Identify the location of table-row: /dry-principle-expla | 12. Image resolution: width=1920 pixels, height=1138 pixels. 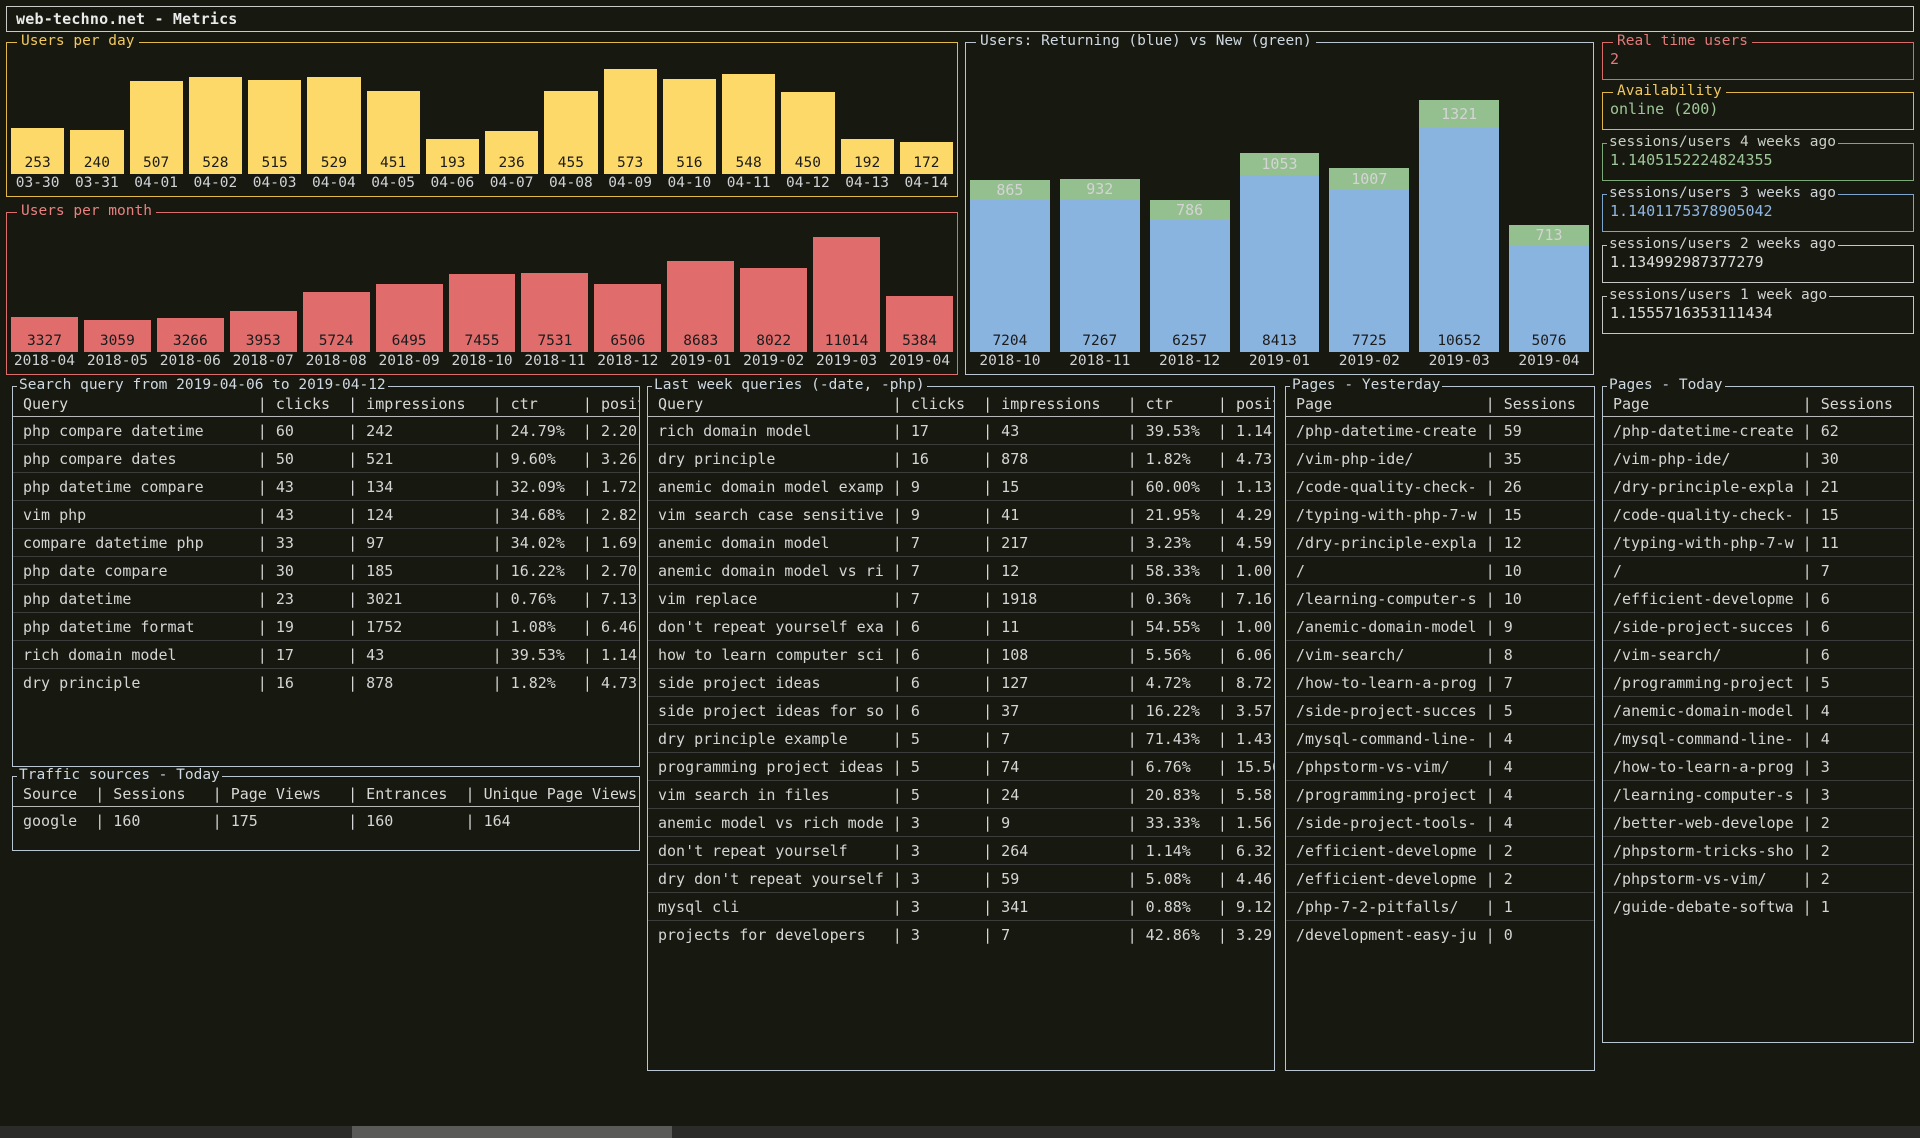
(1440, 543).